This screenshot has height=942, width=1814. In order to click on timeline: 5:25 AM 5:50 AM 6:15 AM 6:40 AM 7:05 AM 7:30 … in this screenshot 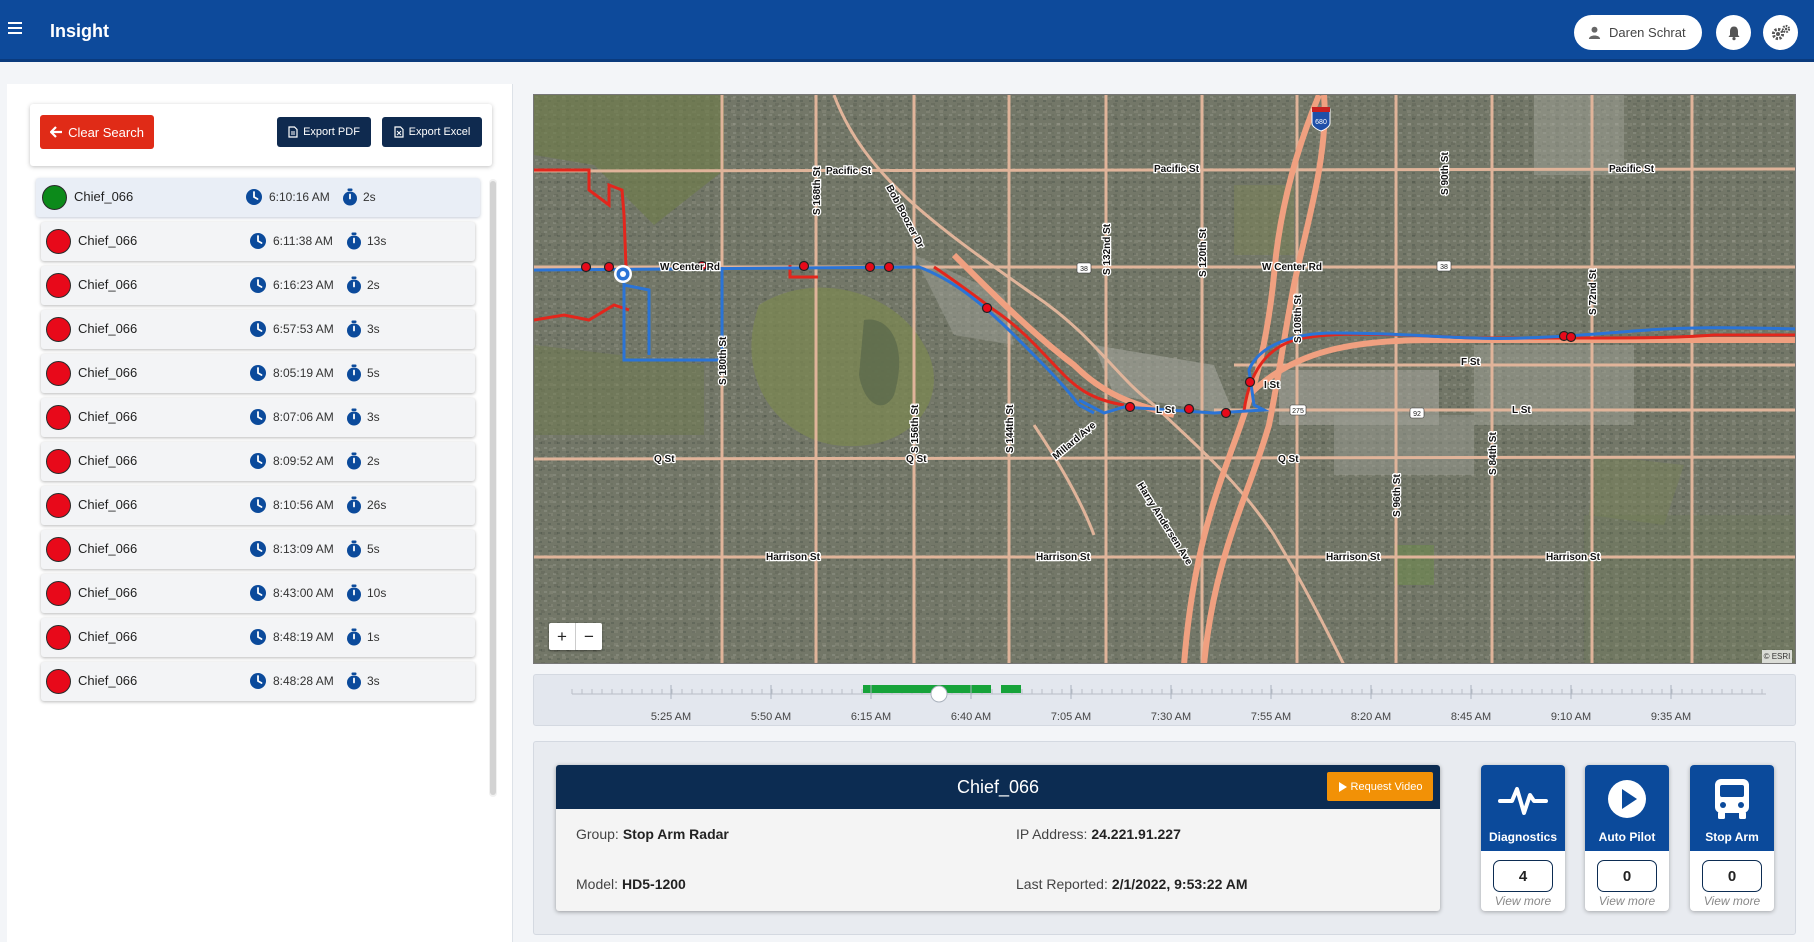, I will do `click(1164, 700)`.